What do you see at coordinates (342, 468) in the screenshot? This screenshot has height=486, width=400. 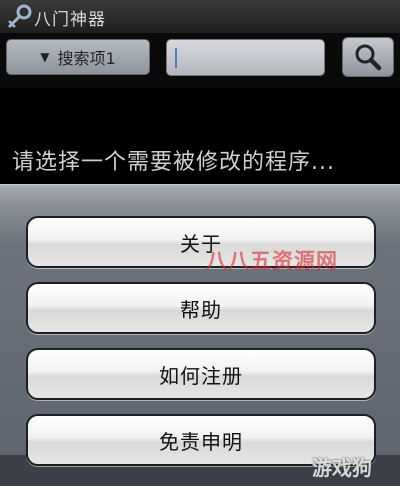 I see `watermark-corner: 游戏狗` at bounding box center [342, 468].